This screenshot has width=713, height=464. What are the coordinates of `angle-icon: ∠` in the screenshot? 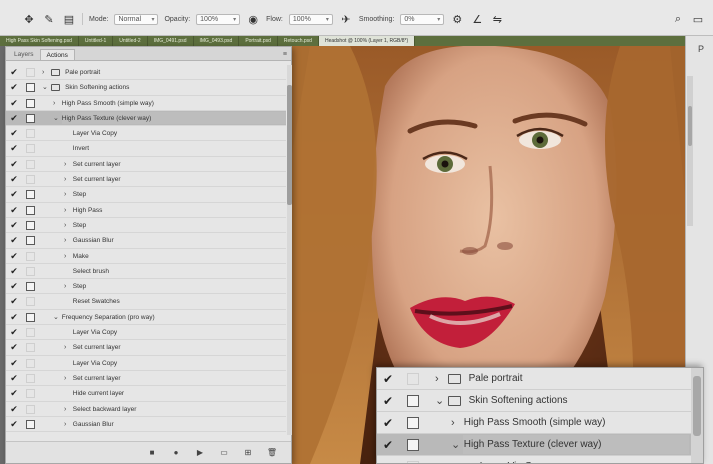 It's located at (477, 19).